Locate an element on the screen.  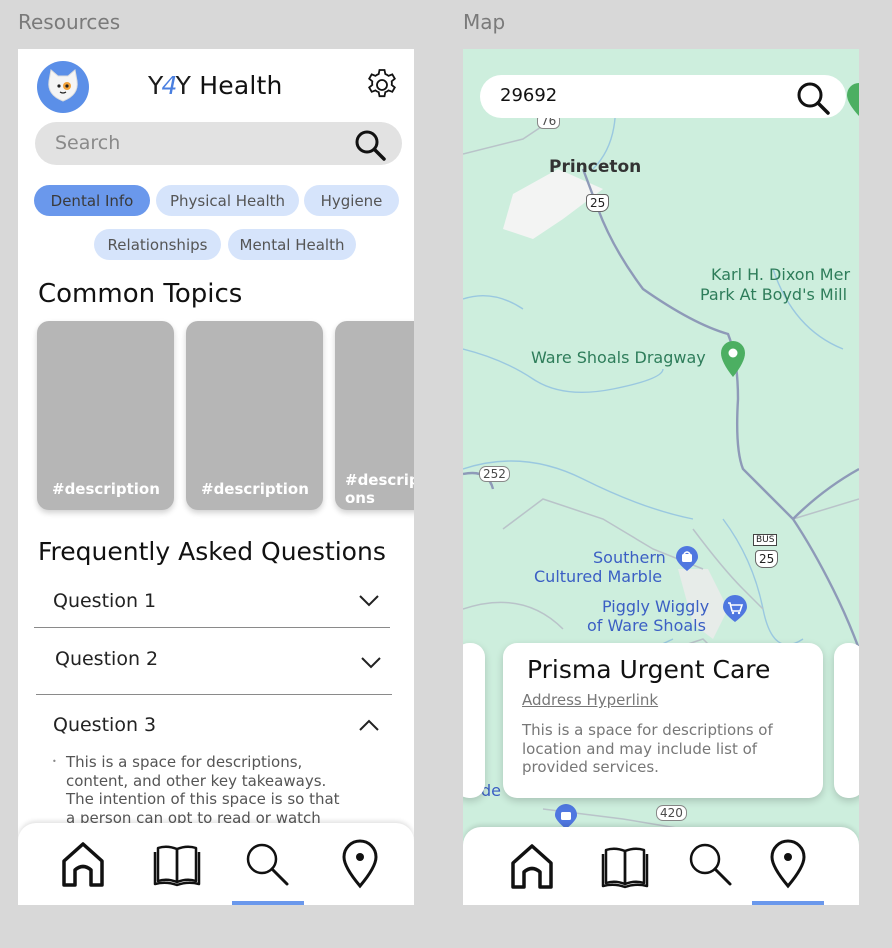
app-logo: Y4Y Health is located at coordinates (215, 85).